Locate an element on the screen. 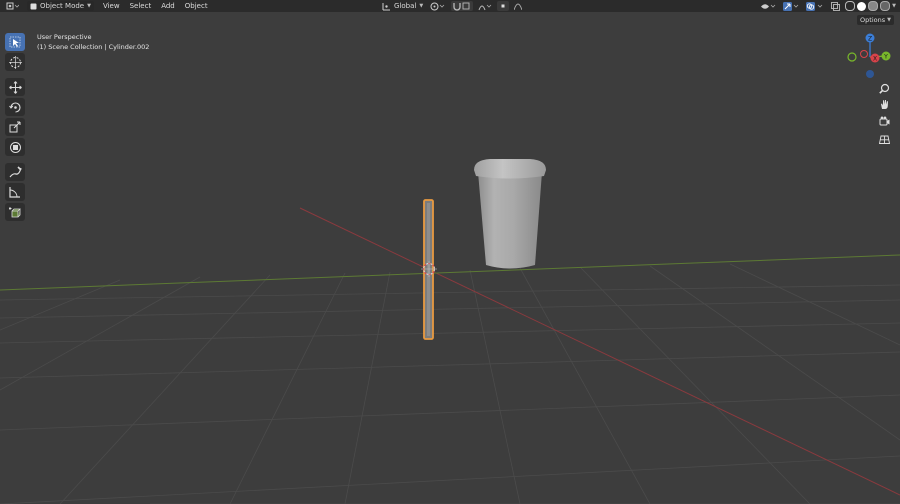 The width and height of the screenshot is (900, 504). tool-shelf is located at coordinates (16, 128).